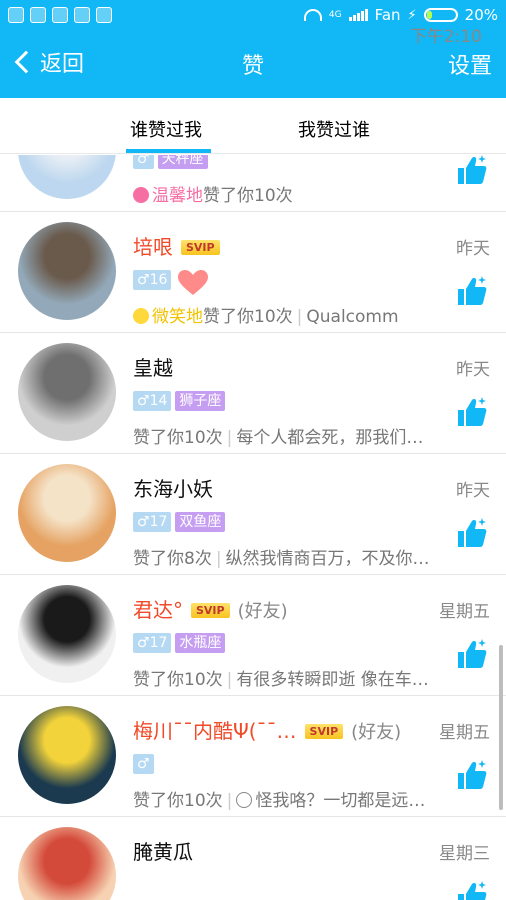  What do you see at coordinates (312, 15) in the screenshot?
I see `wifi-icon` at bounding box center [312, 15].